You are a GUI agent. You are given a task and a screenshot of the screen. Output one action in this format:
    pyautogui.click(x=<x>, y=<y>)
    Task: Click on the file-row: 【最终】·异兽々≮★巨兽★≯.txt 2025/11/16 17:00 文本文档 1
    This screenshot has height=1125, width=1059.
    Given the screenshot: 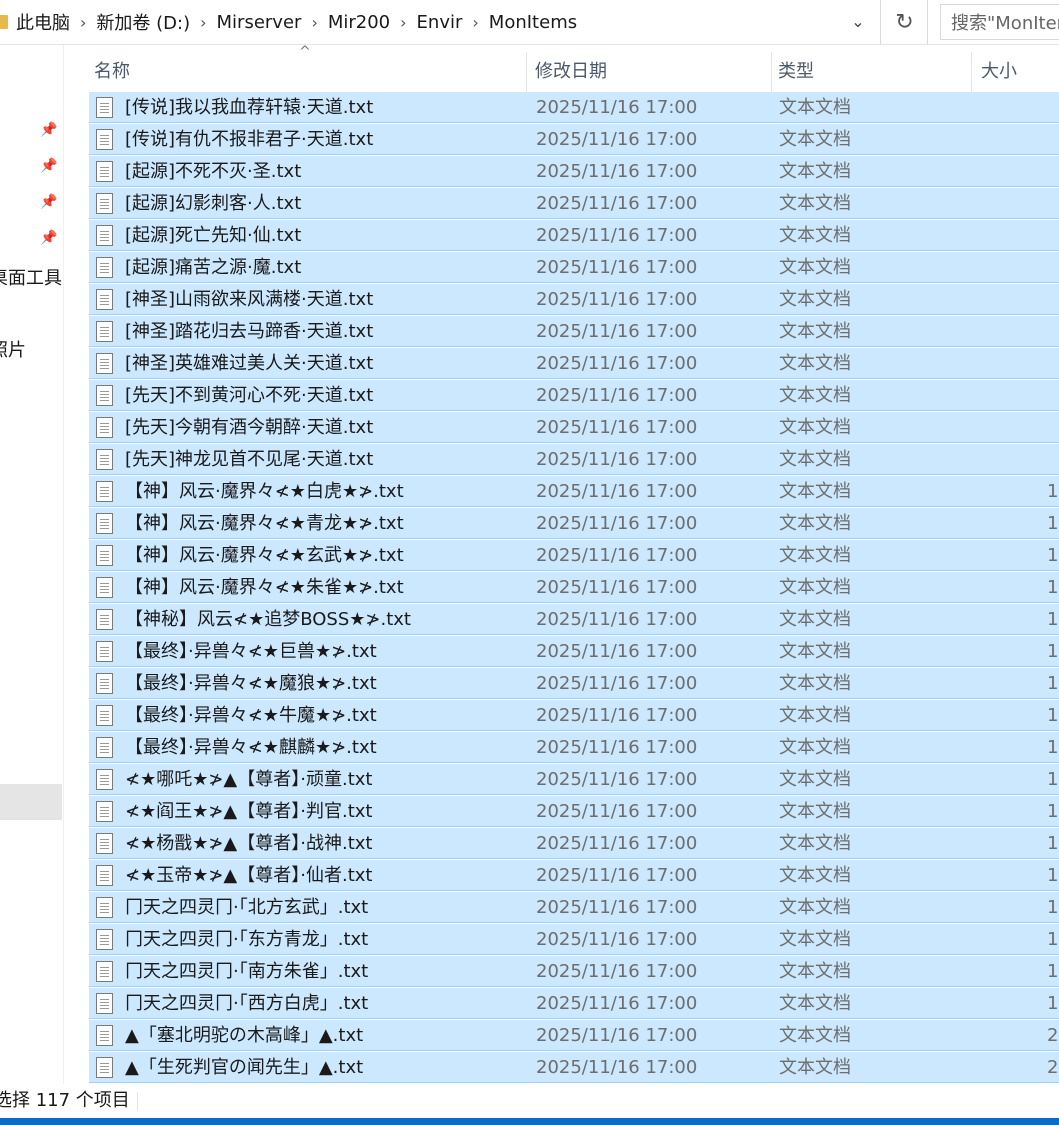 What is the action you would take?
    pyautogui.click(x=574, y=651)
    